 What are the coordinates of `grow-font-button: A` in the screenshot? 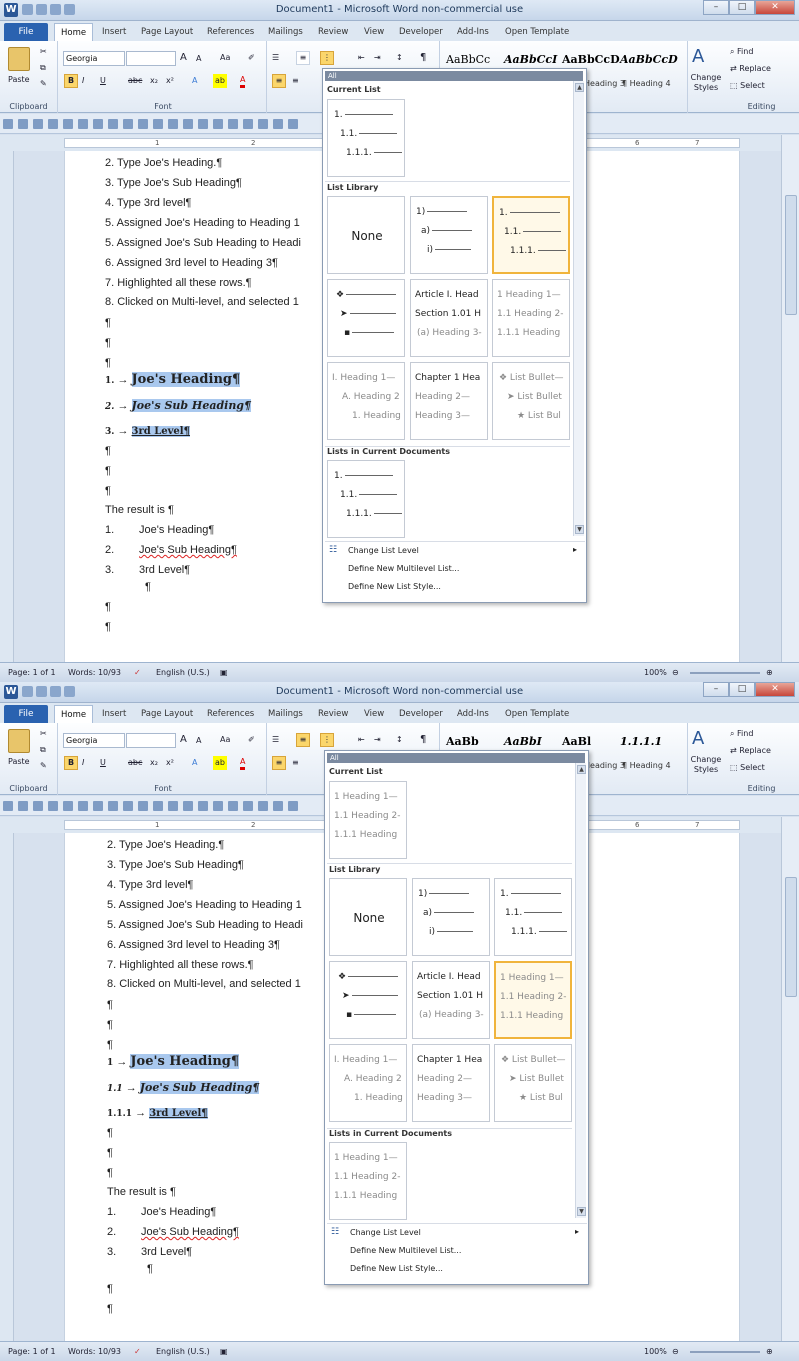 It's located at (183, 740).